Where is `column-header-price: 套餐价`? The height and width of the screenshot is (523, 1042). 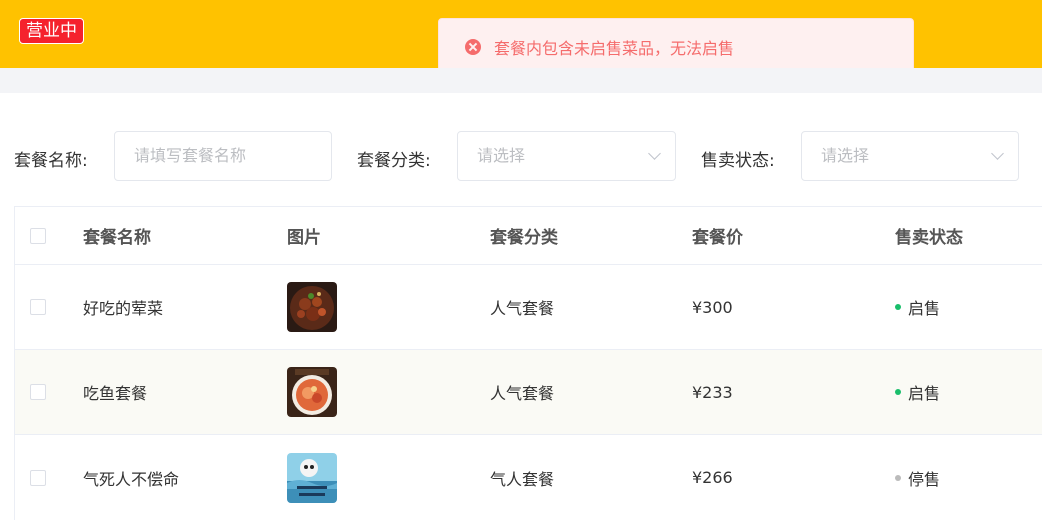
column-header-price: 套餐价 is located at coordinates (717, 235).